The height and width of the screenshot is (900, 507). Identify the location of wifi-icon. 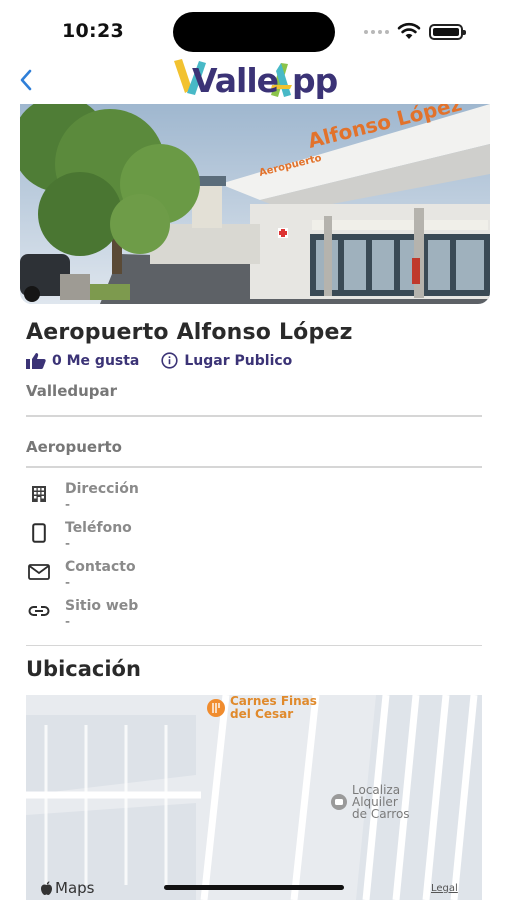
(409, 30).